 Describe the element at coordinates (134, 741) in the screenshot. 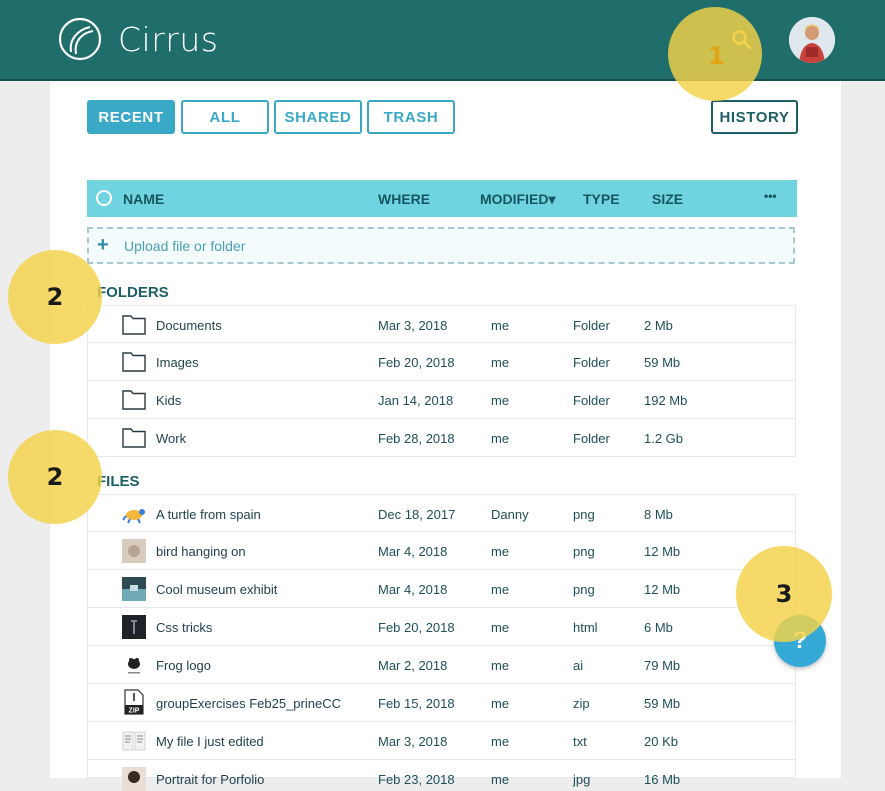

I see `document-thumbnail-icon` at that location.